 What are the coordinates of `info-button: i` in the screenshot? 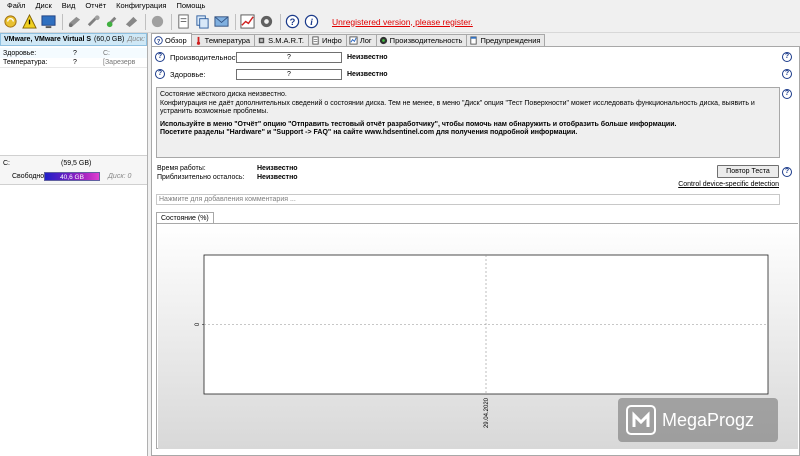 It's located at (311, 21).